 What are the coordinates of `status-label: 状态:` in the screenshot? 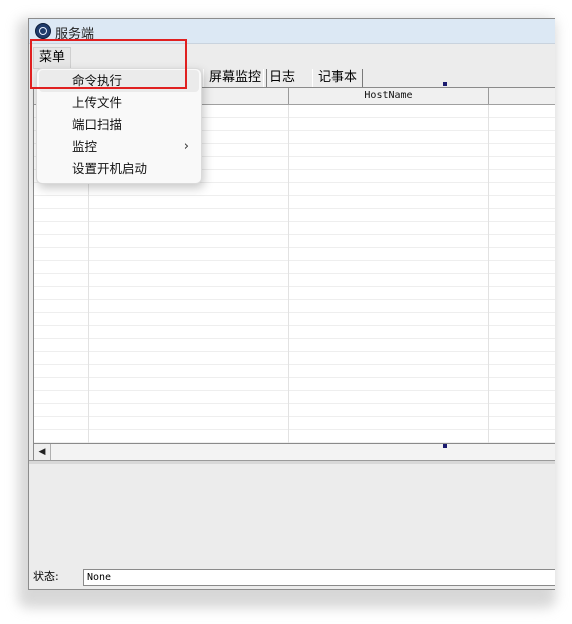 It's located at (46, 576).